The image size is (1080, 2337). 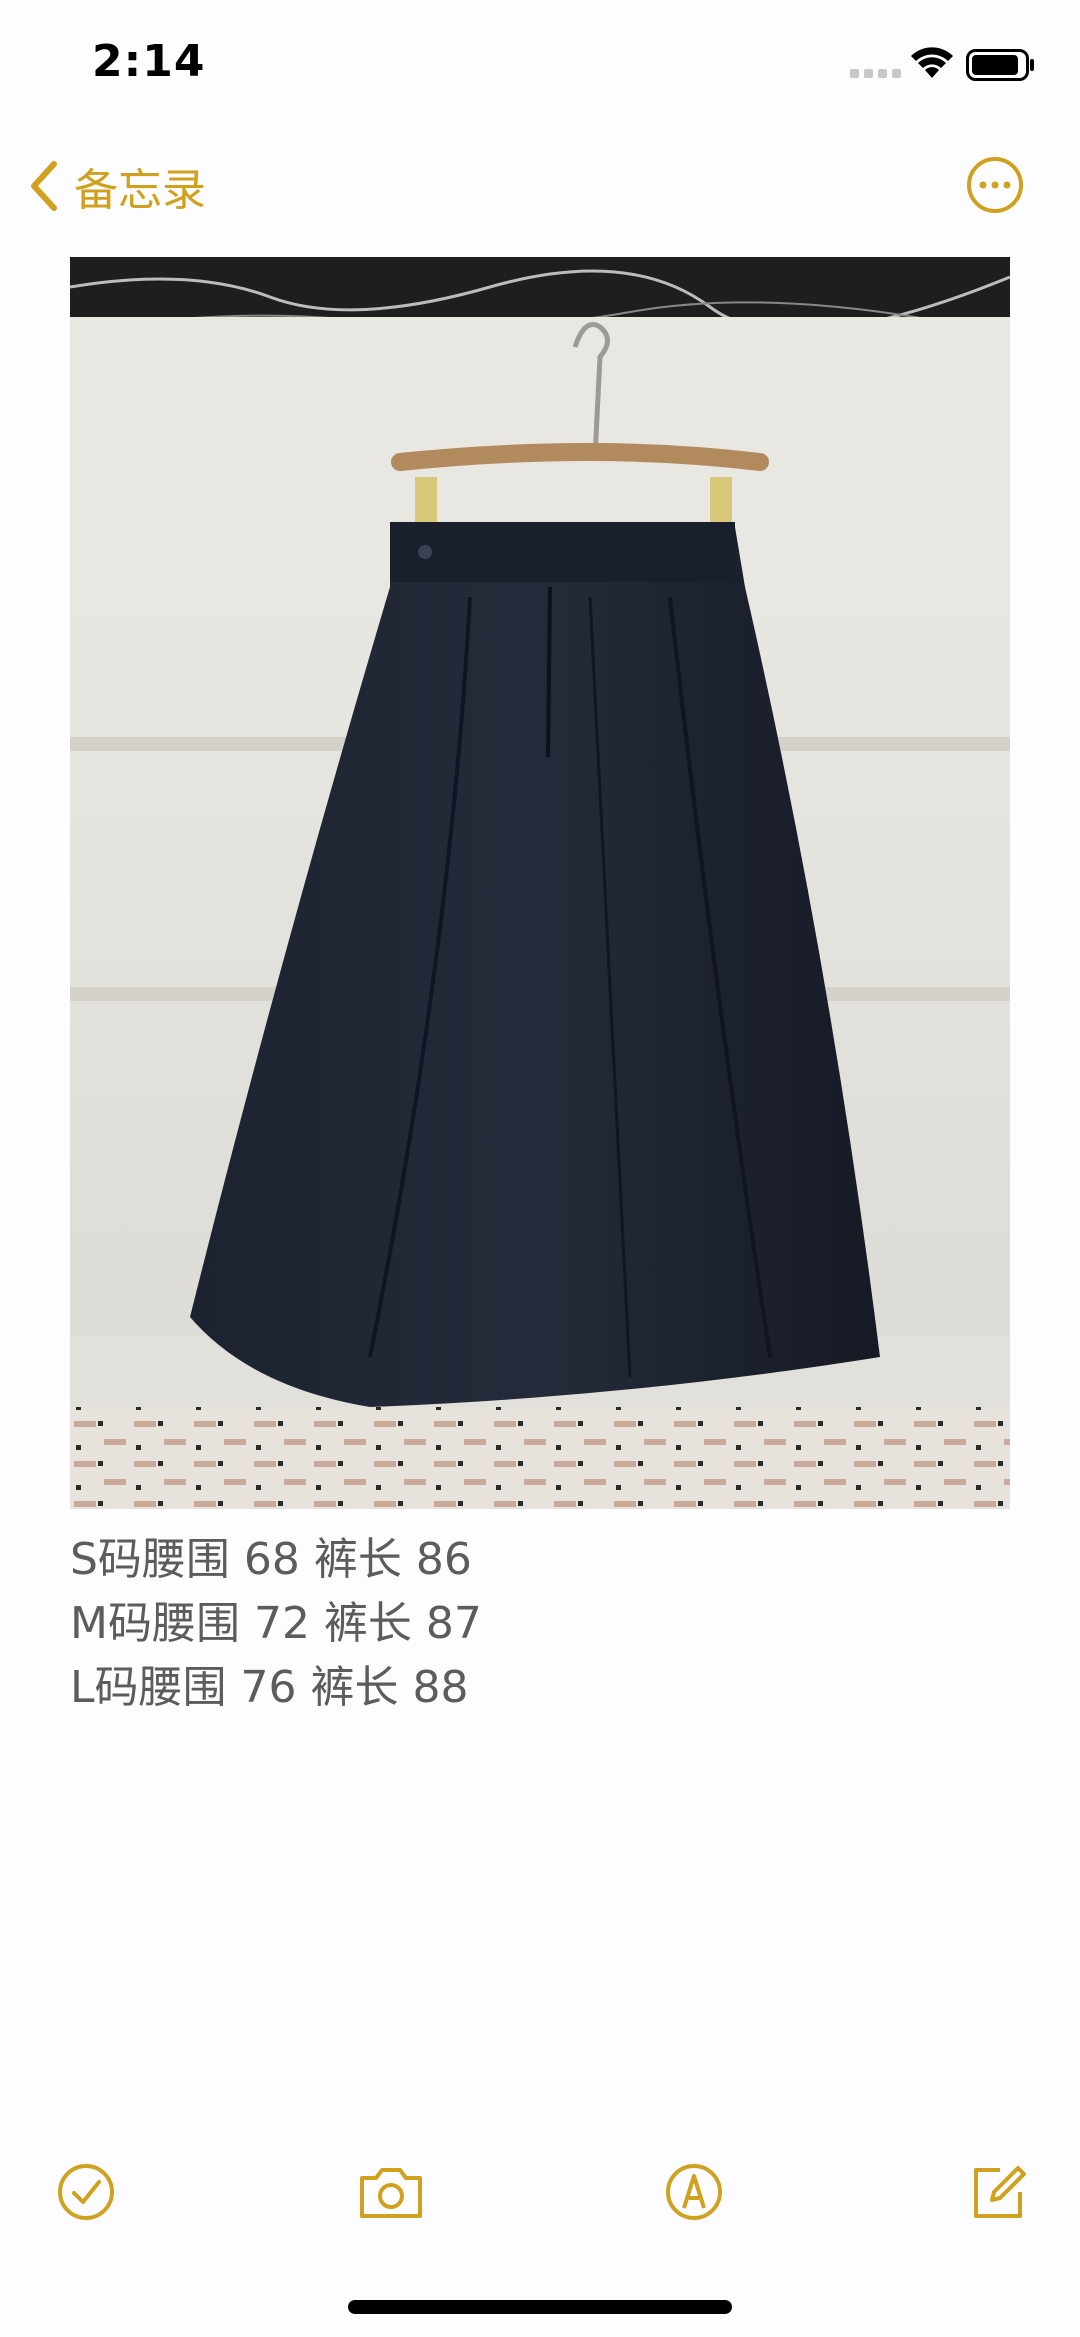 I want to click on chevron-left-icon, so click(x=44, y=186).